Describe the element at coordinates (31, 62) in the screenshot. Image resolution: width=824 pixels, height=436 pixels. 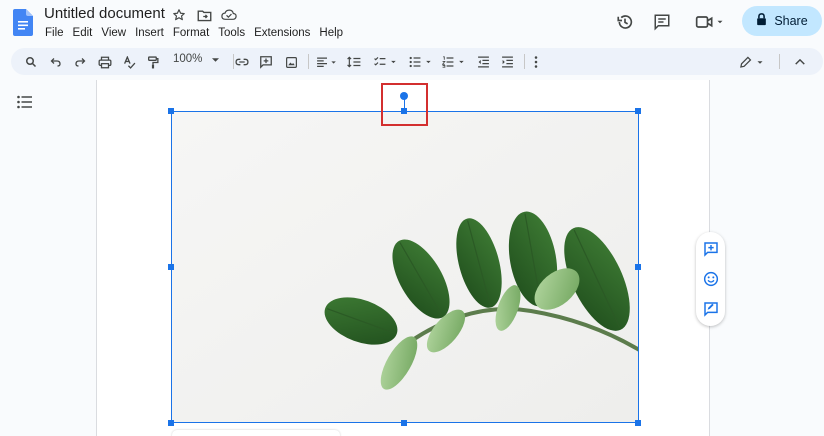
I see `search-icon` at that location.